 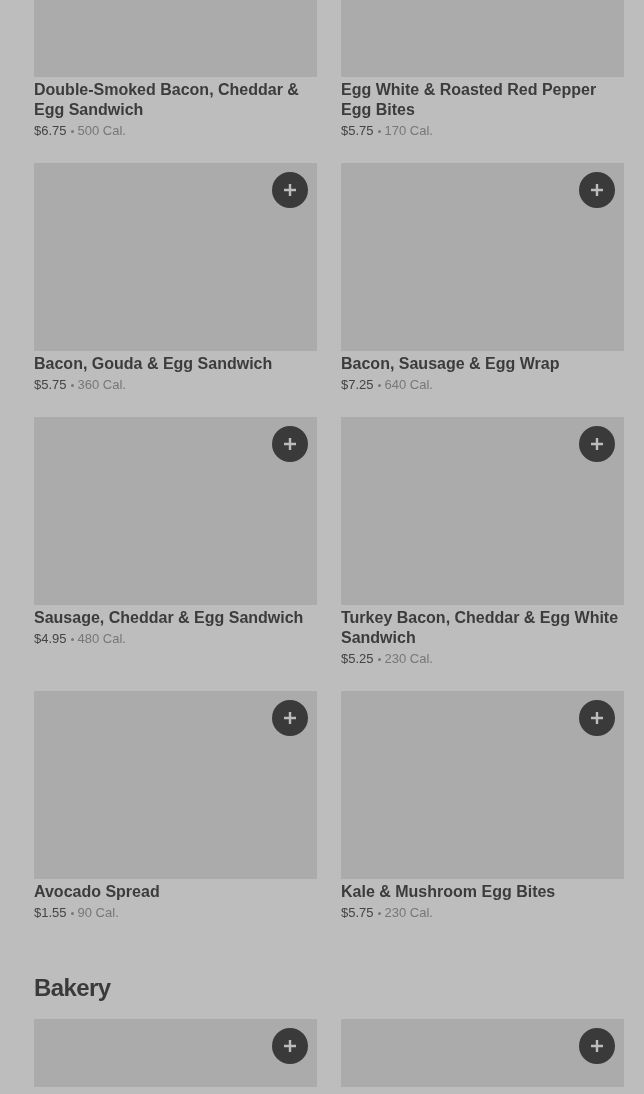 I want to click on item-calories: 640 Cal., so click(x=408, y=385).